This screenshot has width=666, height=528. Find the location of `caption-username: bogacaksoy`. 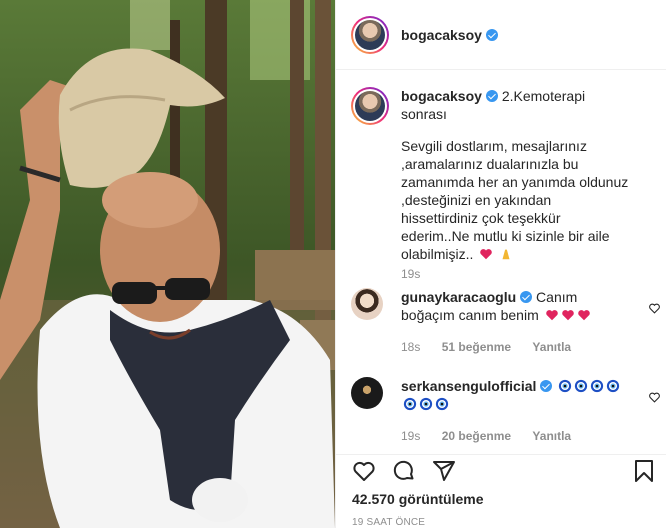

caption-username: bogacaksoy is located at coordinates (441, 96).